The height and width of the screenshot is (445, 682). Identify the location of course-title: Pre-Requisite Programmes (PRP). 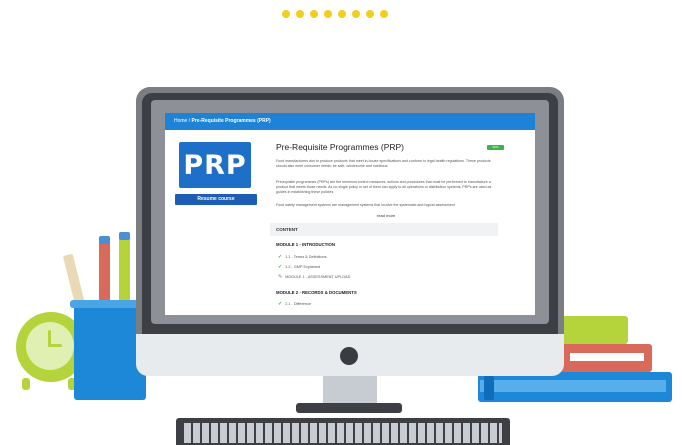
(340, 147).